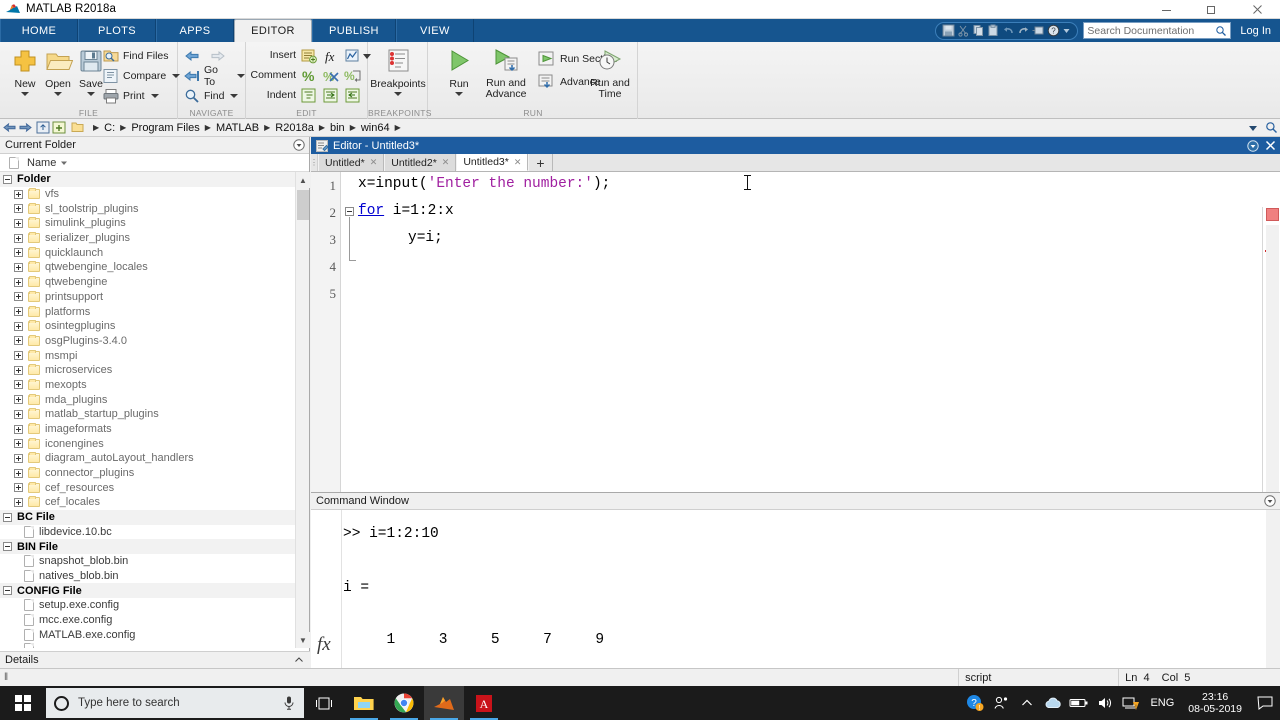  I want to click on close-icon, so click(1270, 145).